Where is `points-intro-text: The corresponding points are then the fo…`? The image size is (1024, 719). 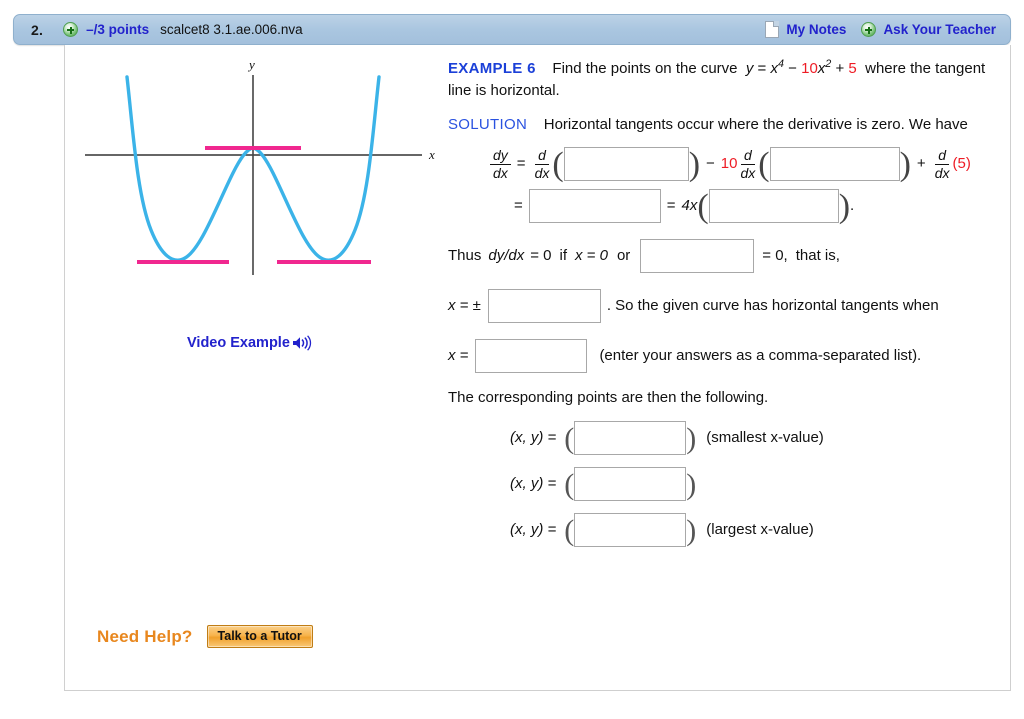
points-intro-text: The corresponding points are then the fo… is located at coordinates (608, 398).